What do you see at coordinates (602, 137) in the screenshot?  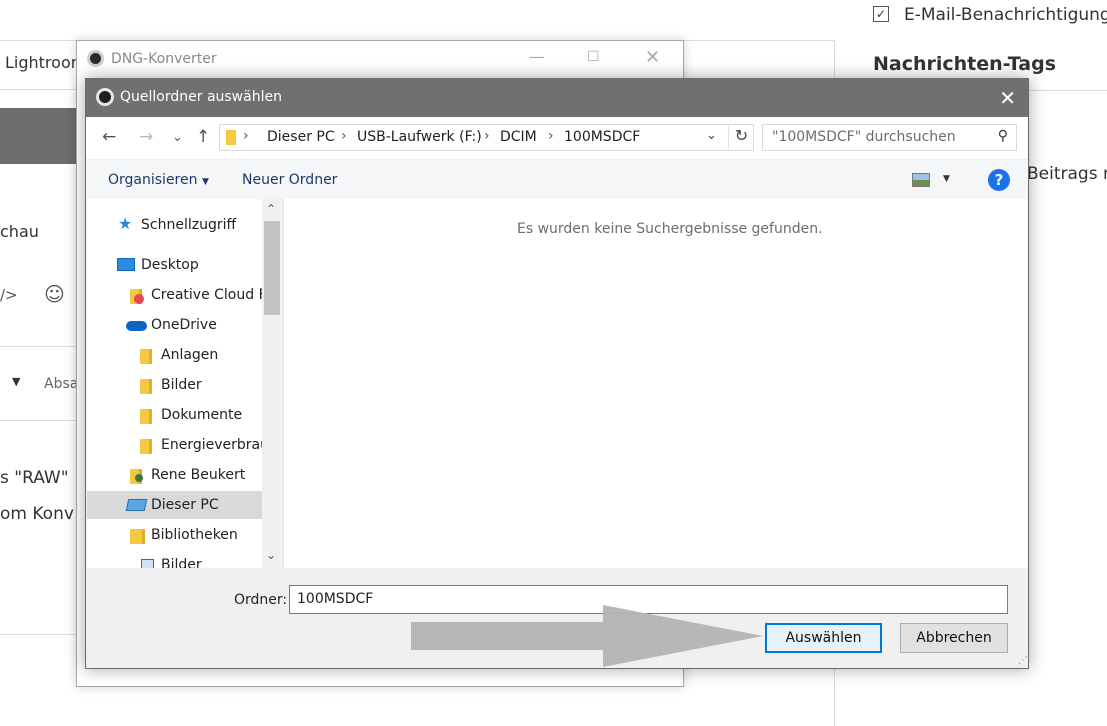 I see `breadcrumb-item: 100MSDCF` at bounding box center [602, 137].